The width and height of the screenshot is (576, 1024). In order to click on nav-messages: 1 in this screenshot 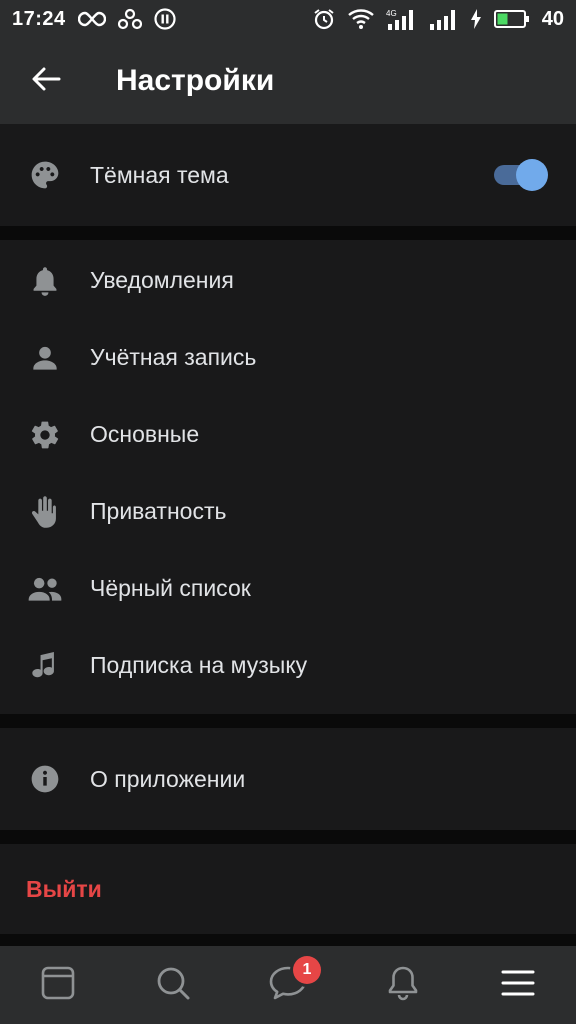, I will do `click(288, 985)`.